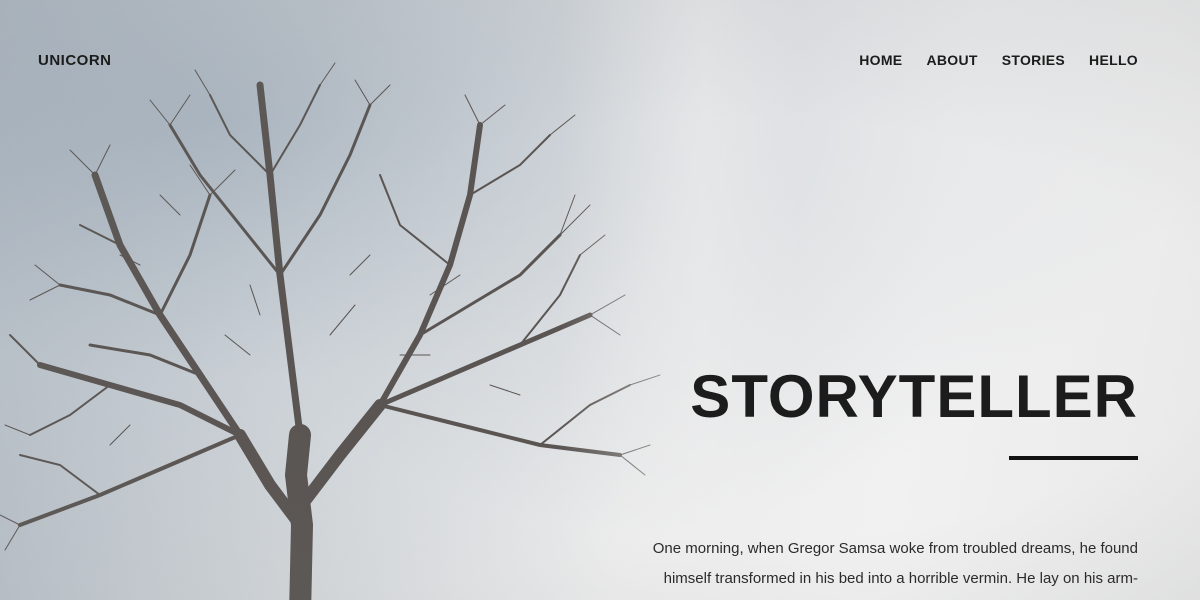  Describe the element at coordinates (75, 60) in the screenshot. I see `brand-logo: UNICORN` at that location.